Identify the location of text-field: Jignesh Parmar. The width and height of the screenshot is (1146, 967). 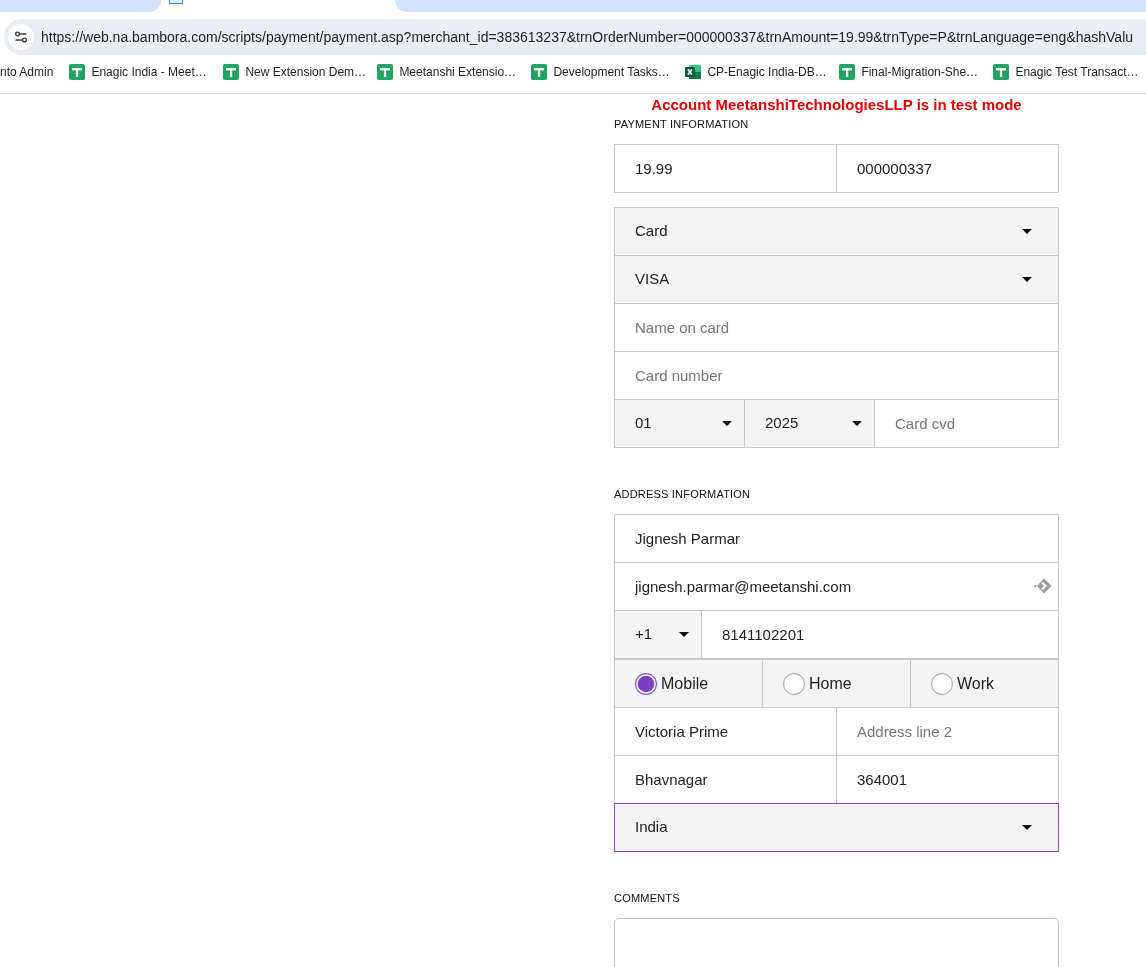
(836, 538).